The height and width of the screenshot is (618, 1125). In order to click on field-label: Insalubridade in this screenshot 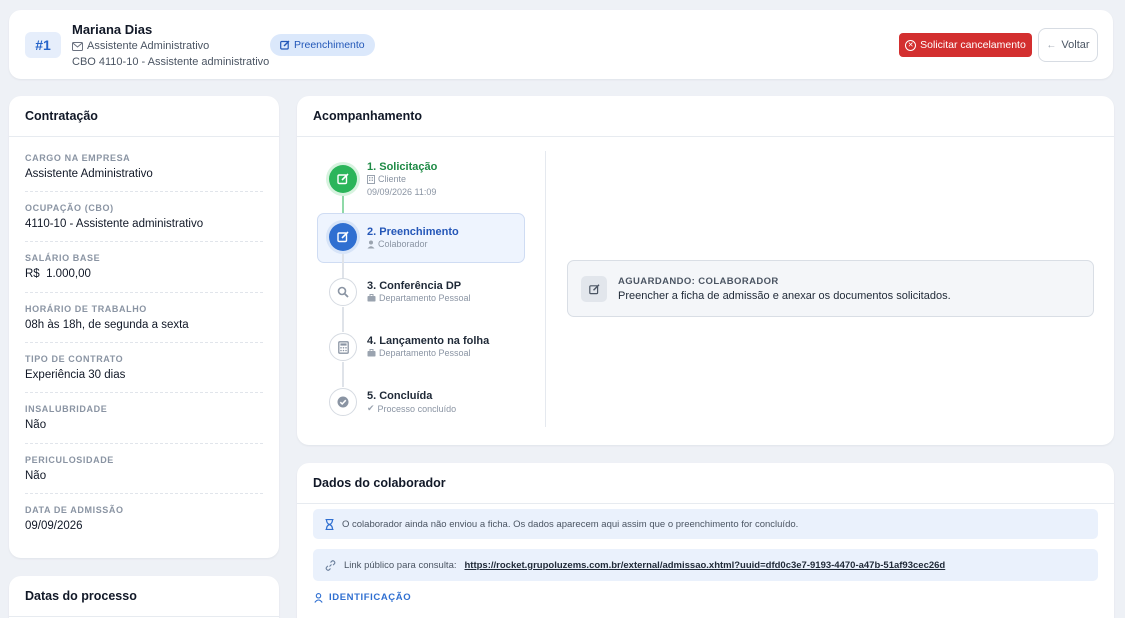, I will do `click(66, 409)`.